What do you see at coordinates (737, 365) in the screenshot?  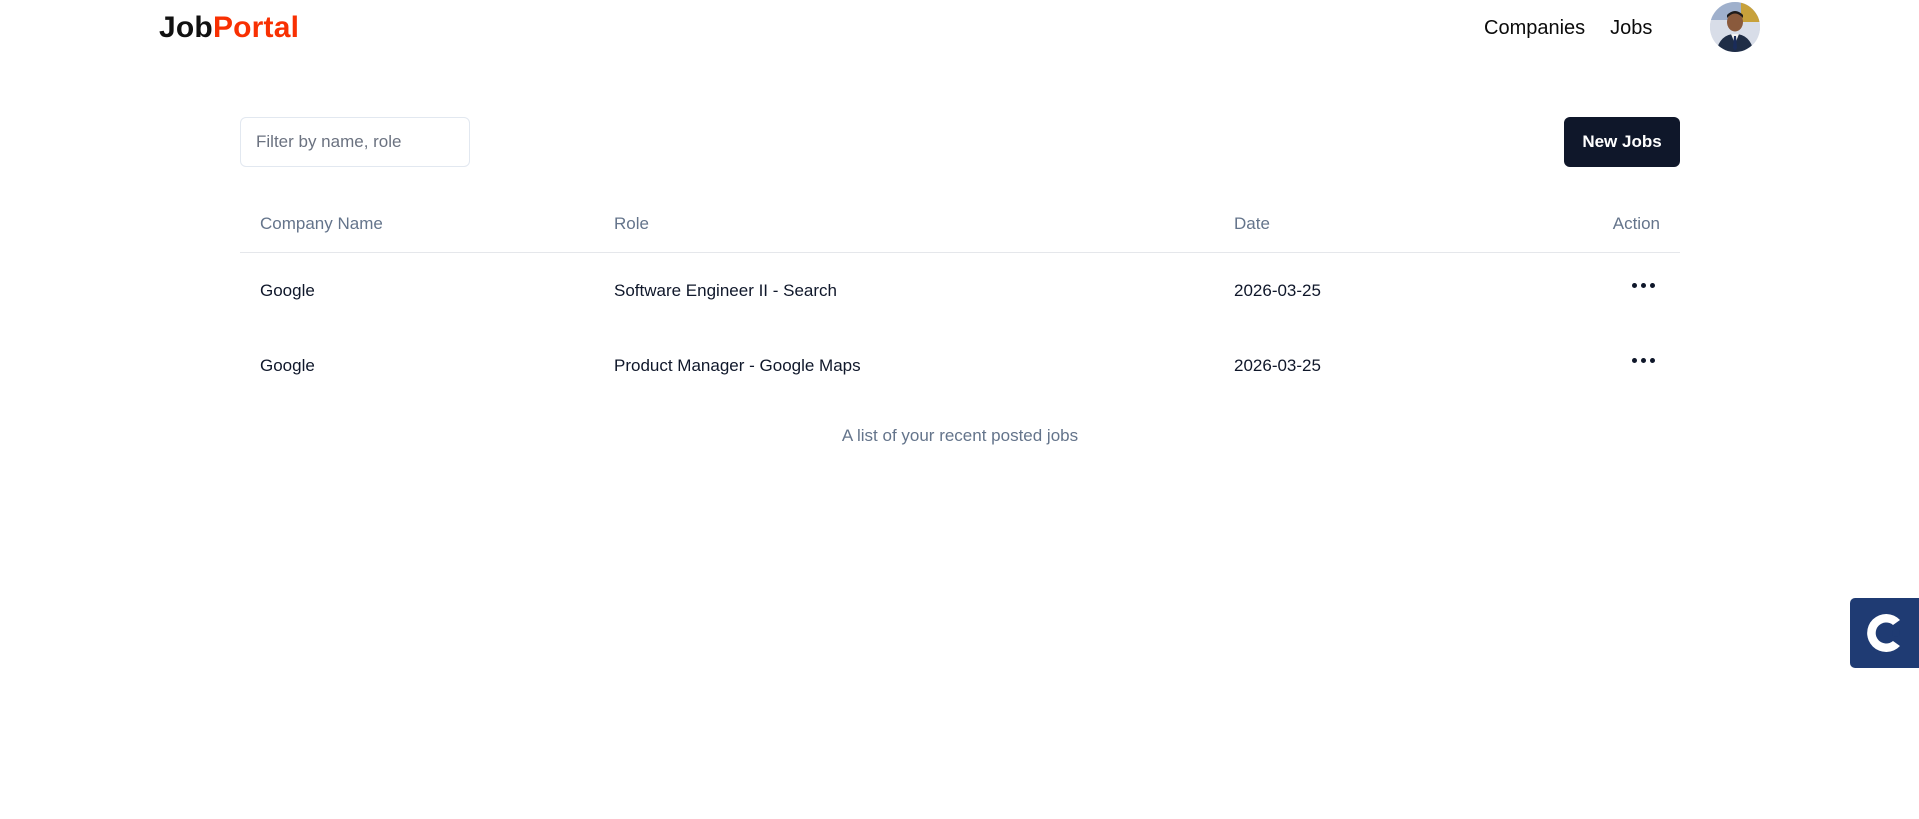 I see `cell-role: Product Manager - Google Maps` at bounding box center [737, 365].